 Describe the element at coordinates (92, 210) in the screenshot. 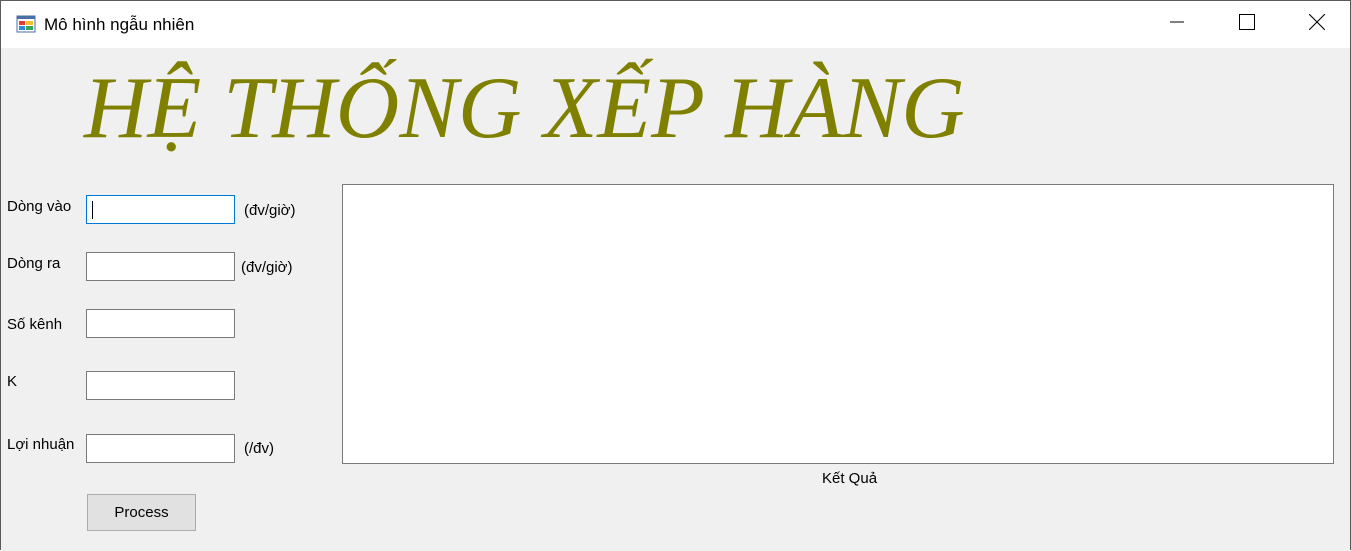

I see `text-caret` at that location.